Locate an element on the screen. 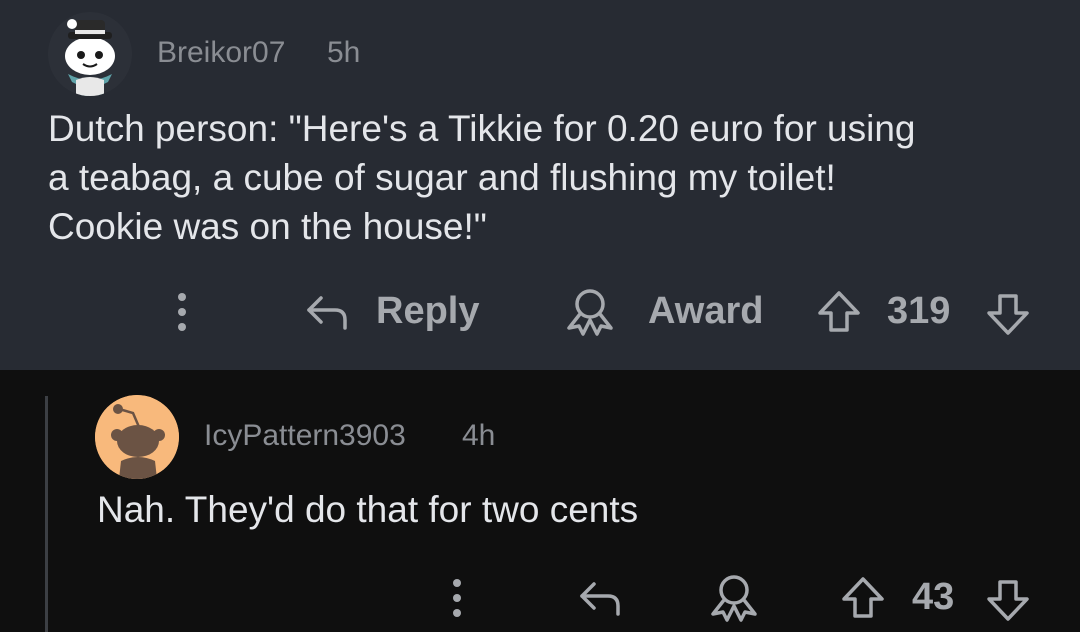 Image resolution: width=1080 pixels, height=632 pixels. comment-timestamp: 5h is located at coordinates (344, 52).